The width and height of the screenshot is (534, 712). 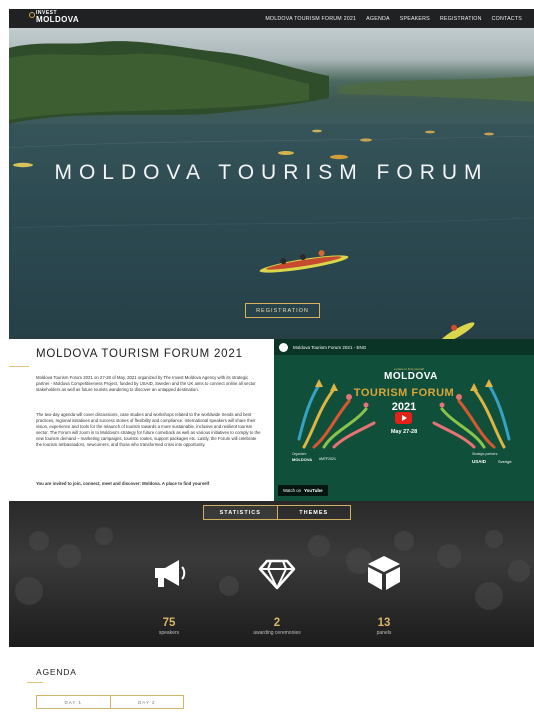 I want to click on intro-heading: MOLDOVA TOURISM FORUM 2021, so click(x=139, y=354).